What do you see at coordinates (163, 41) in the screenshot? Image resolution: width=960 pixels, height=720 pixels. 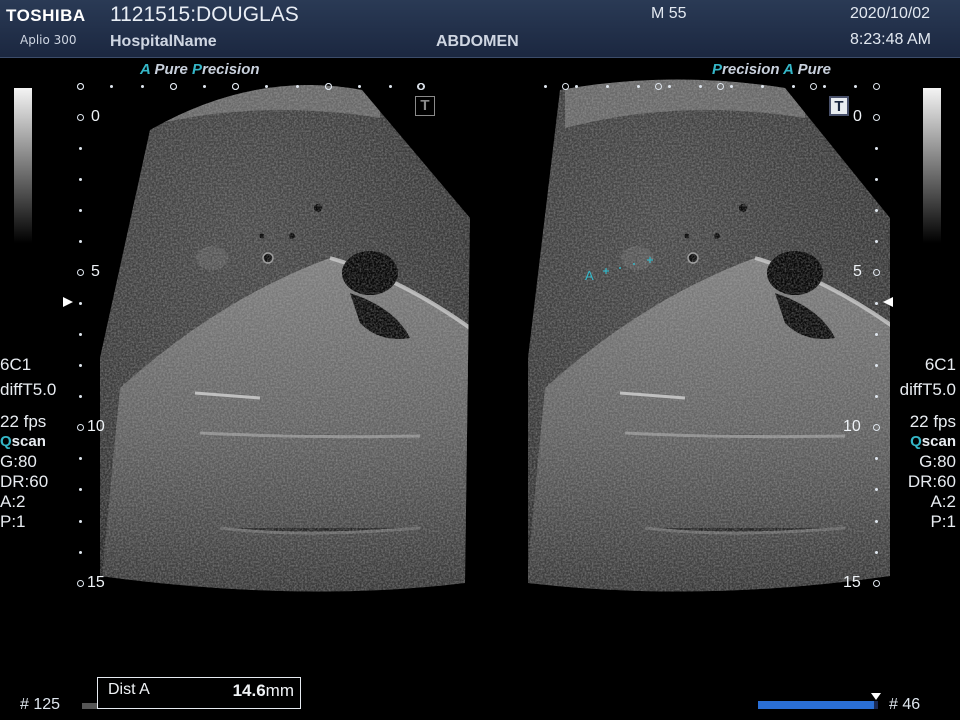 I see `hospital-name: HospitalName` at bounding box center [163, 41].